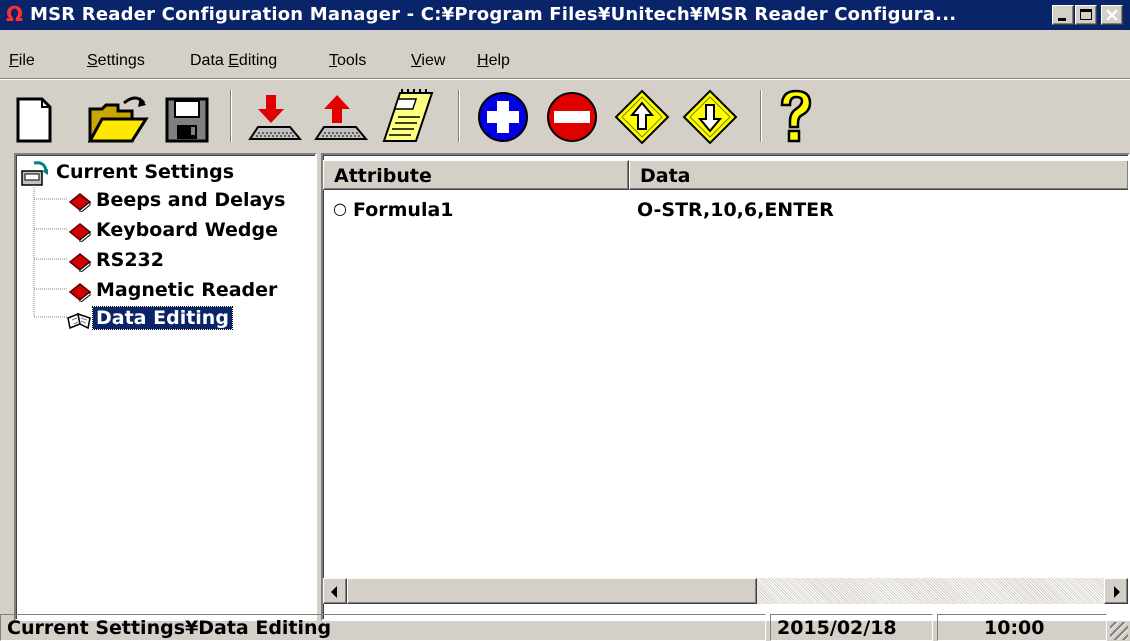 The image size is (1130, 641). I want to click on new-file-icon, so click(34, 120).